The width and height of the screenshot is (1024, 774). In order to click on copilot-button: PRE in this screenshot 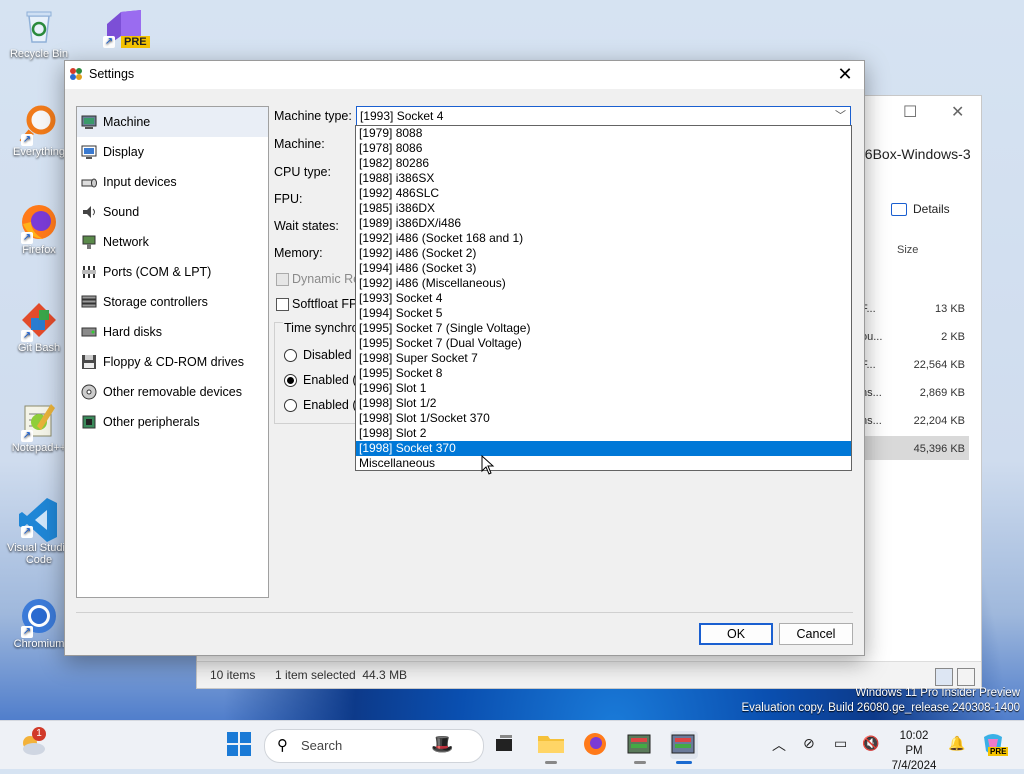, I will do `click(994, 745)`.